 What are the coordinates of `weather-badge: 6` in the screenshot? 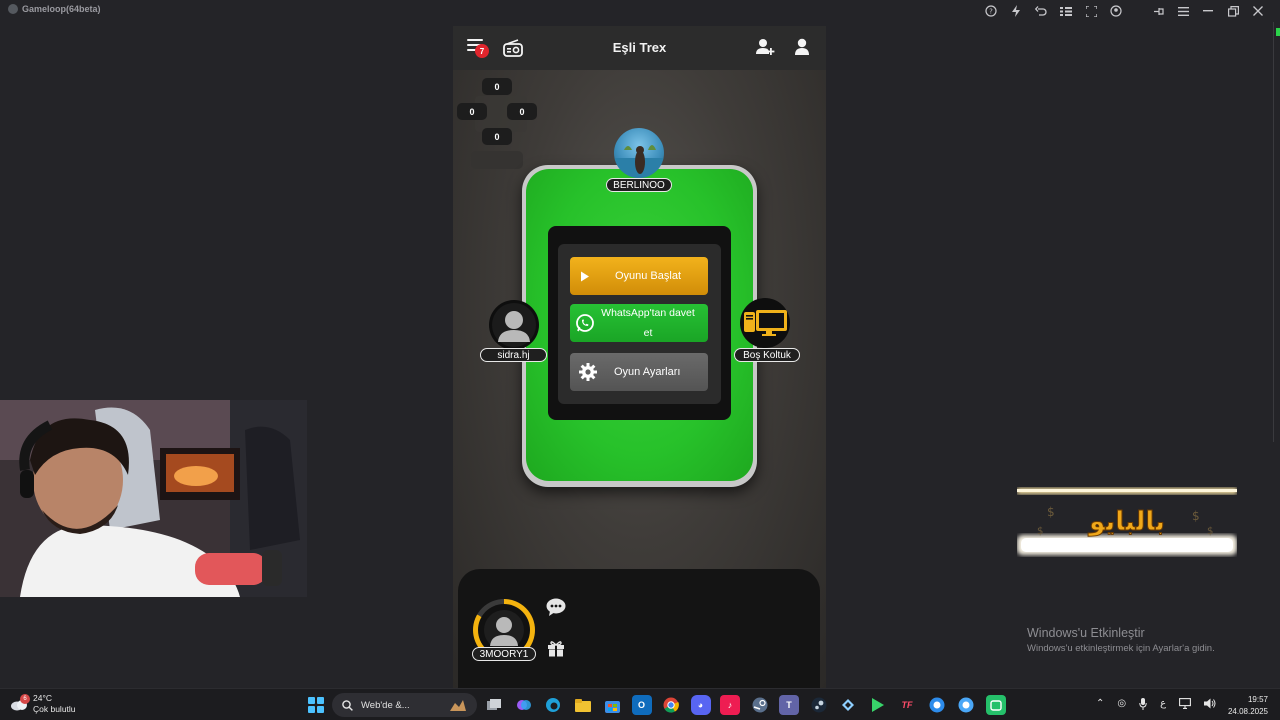 It's located at (25, 699).